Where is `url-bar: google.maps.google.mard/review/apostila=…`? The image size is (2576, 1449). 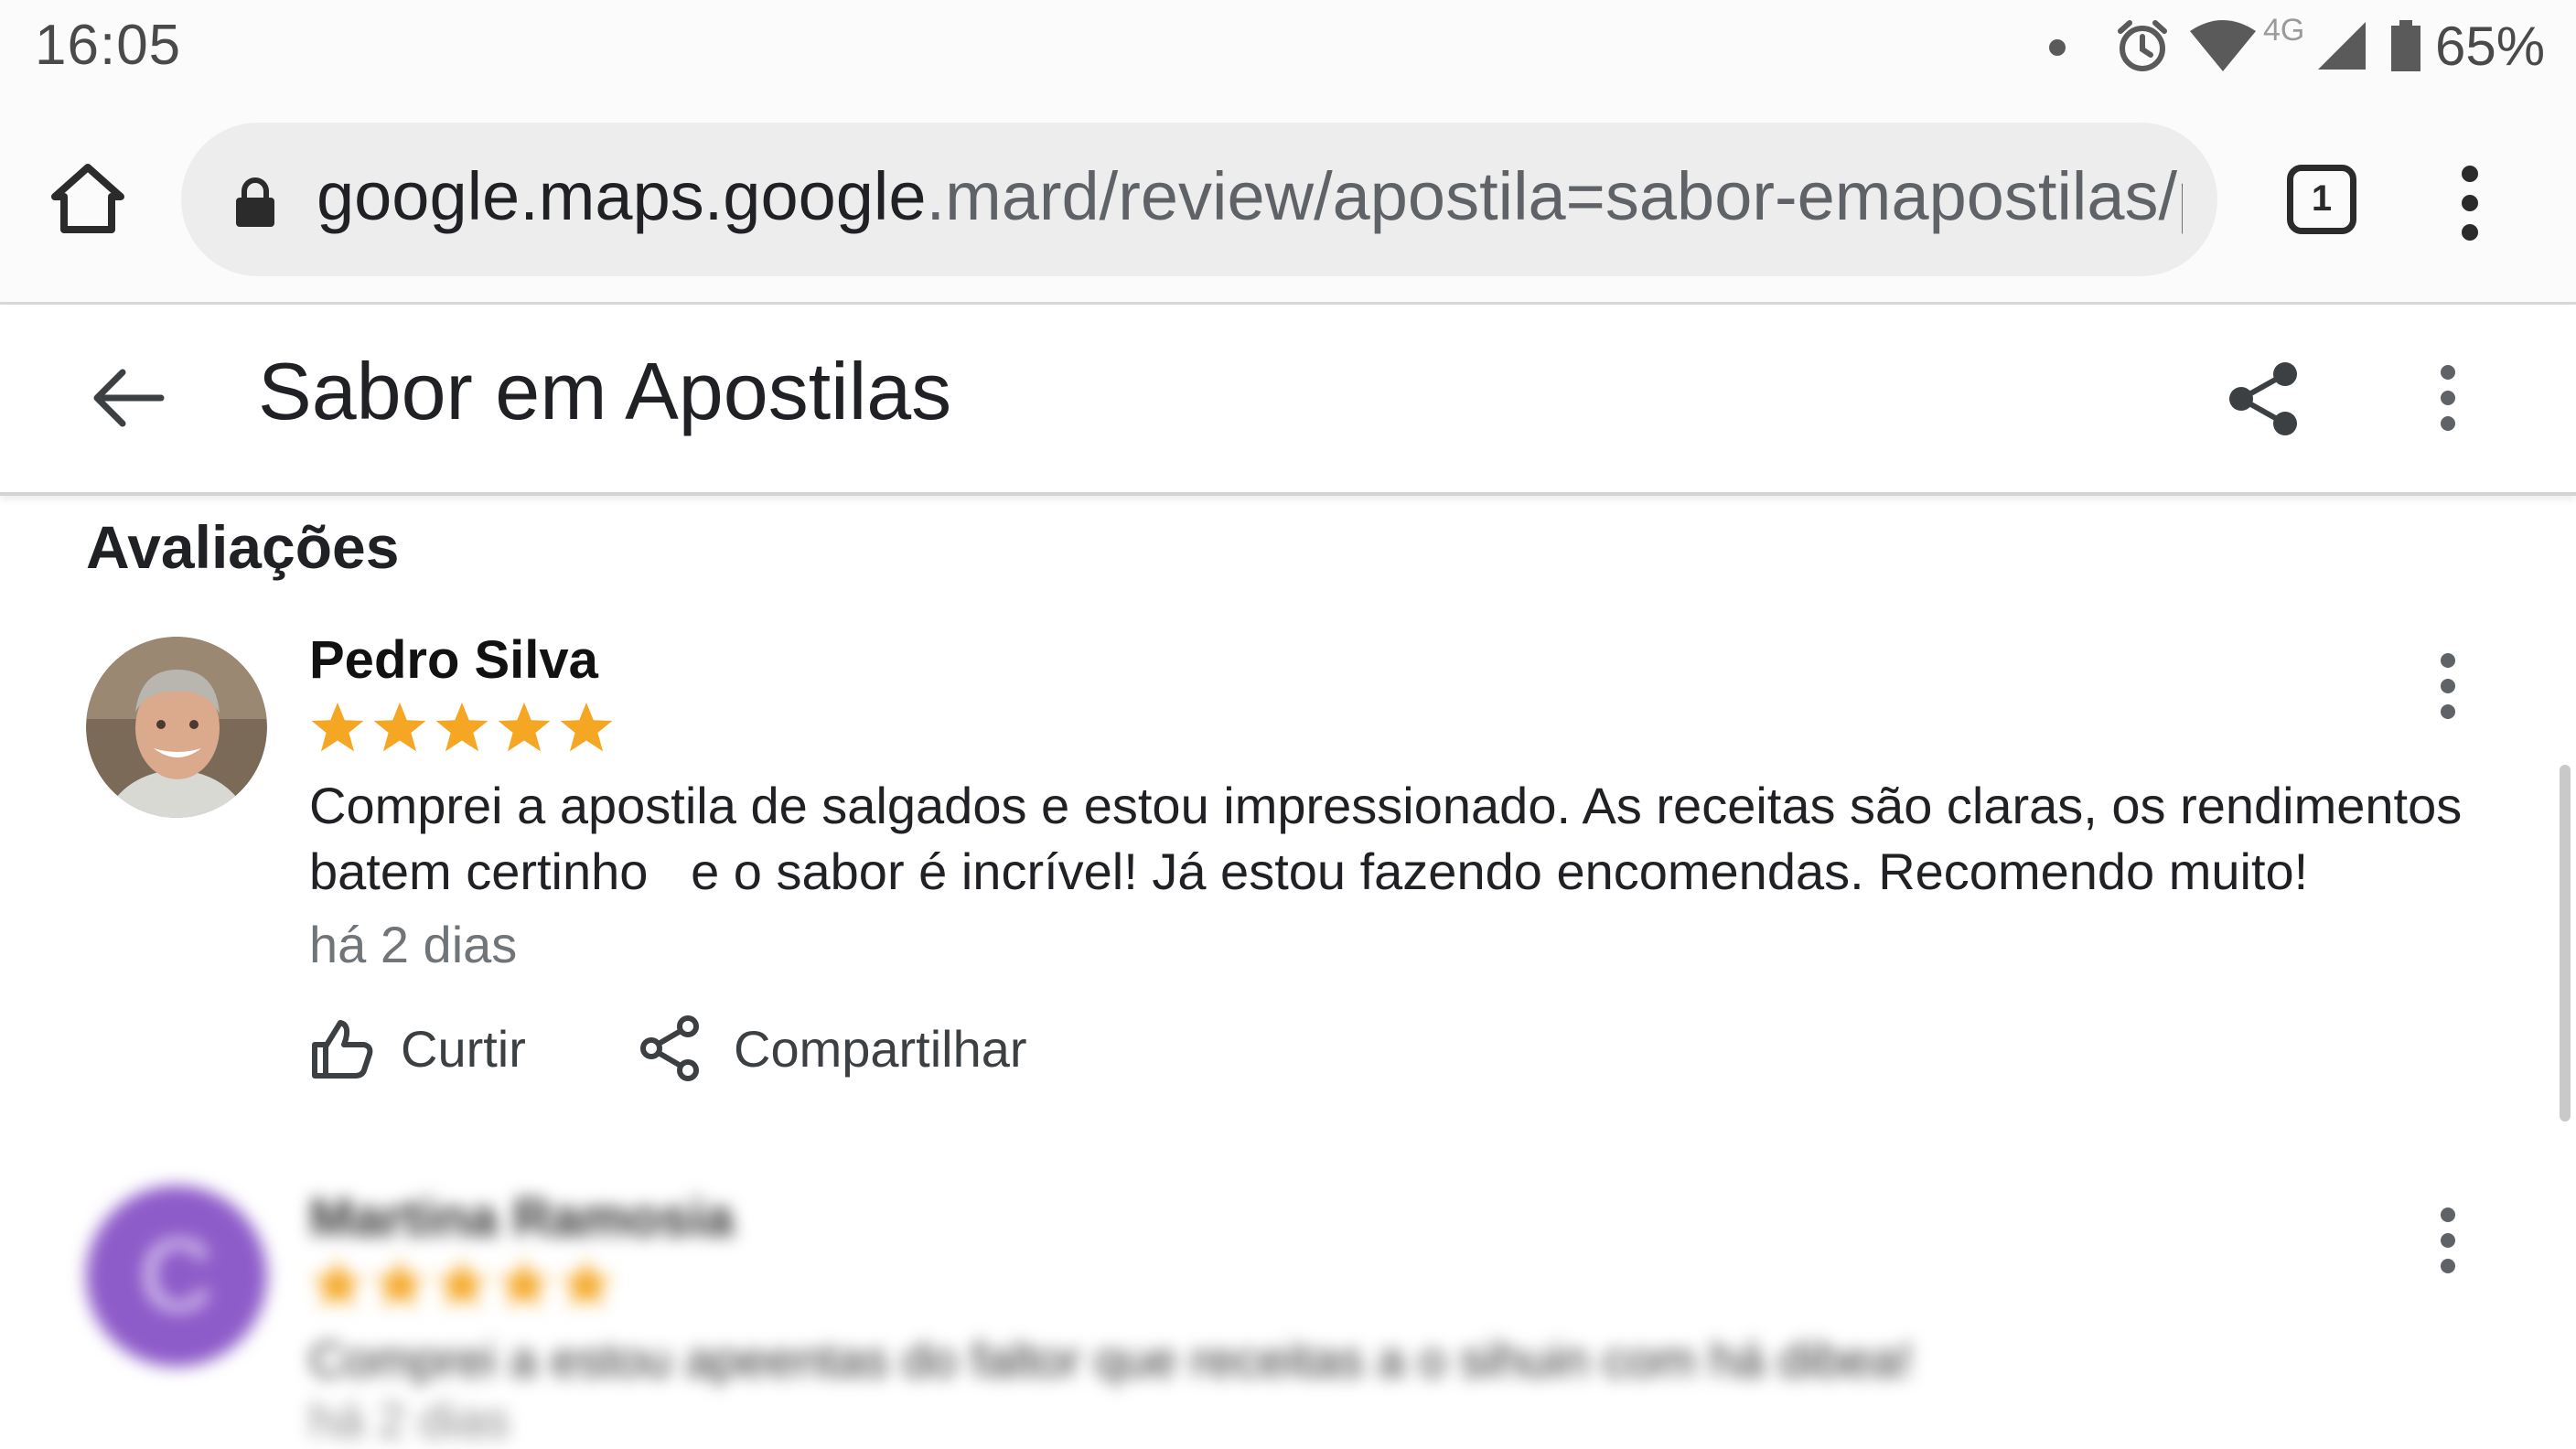
url-bar: google.maps.google.mard/review/apostila=… is located at coordinates (1199, 200).